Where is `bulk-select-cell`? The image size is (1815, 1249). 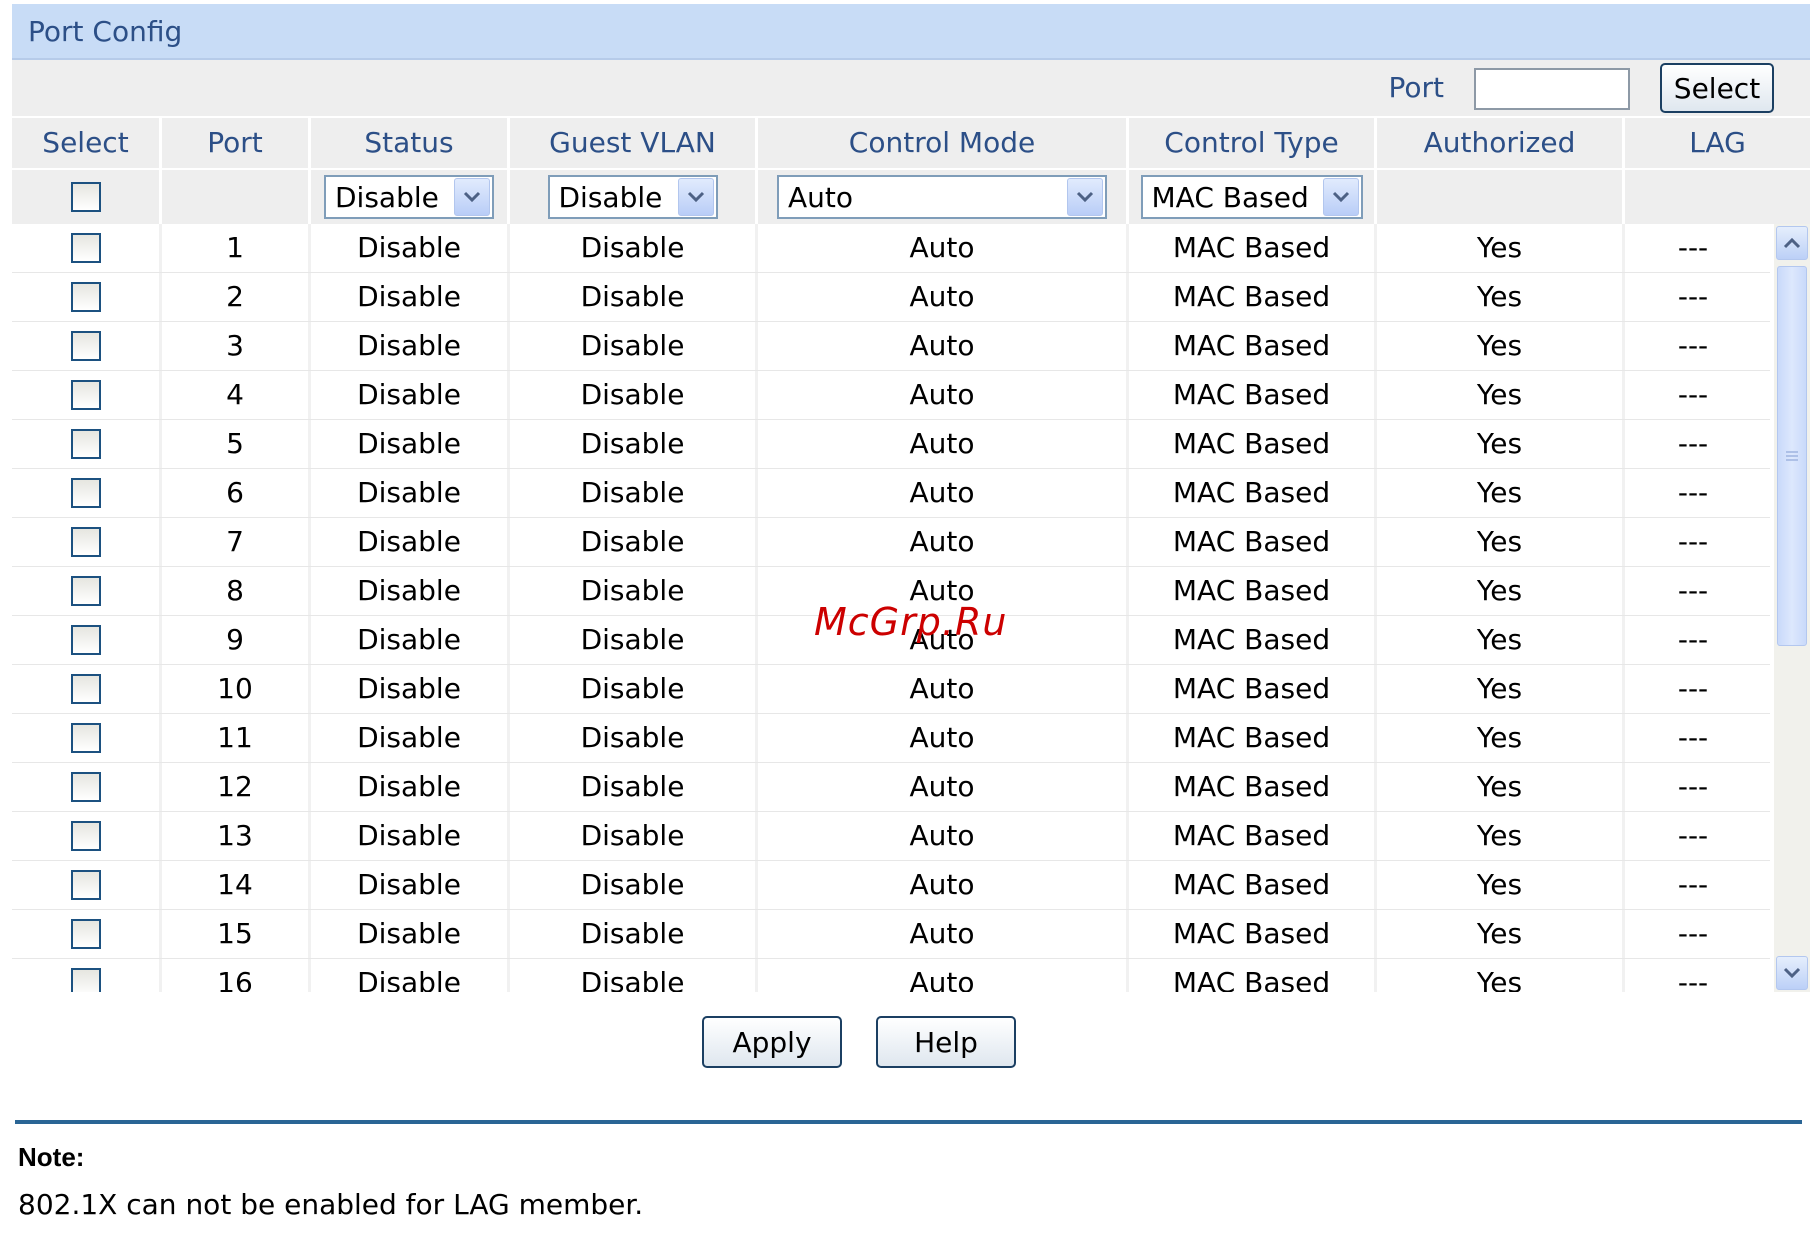 bulk-select-cell is located at coordinates (87, 197).